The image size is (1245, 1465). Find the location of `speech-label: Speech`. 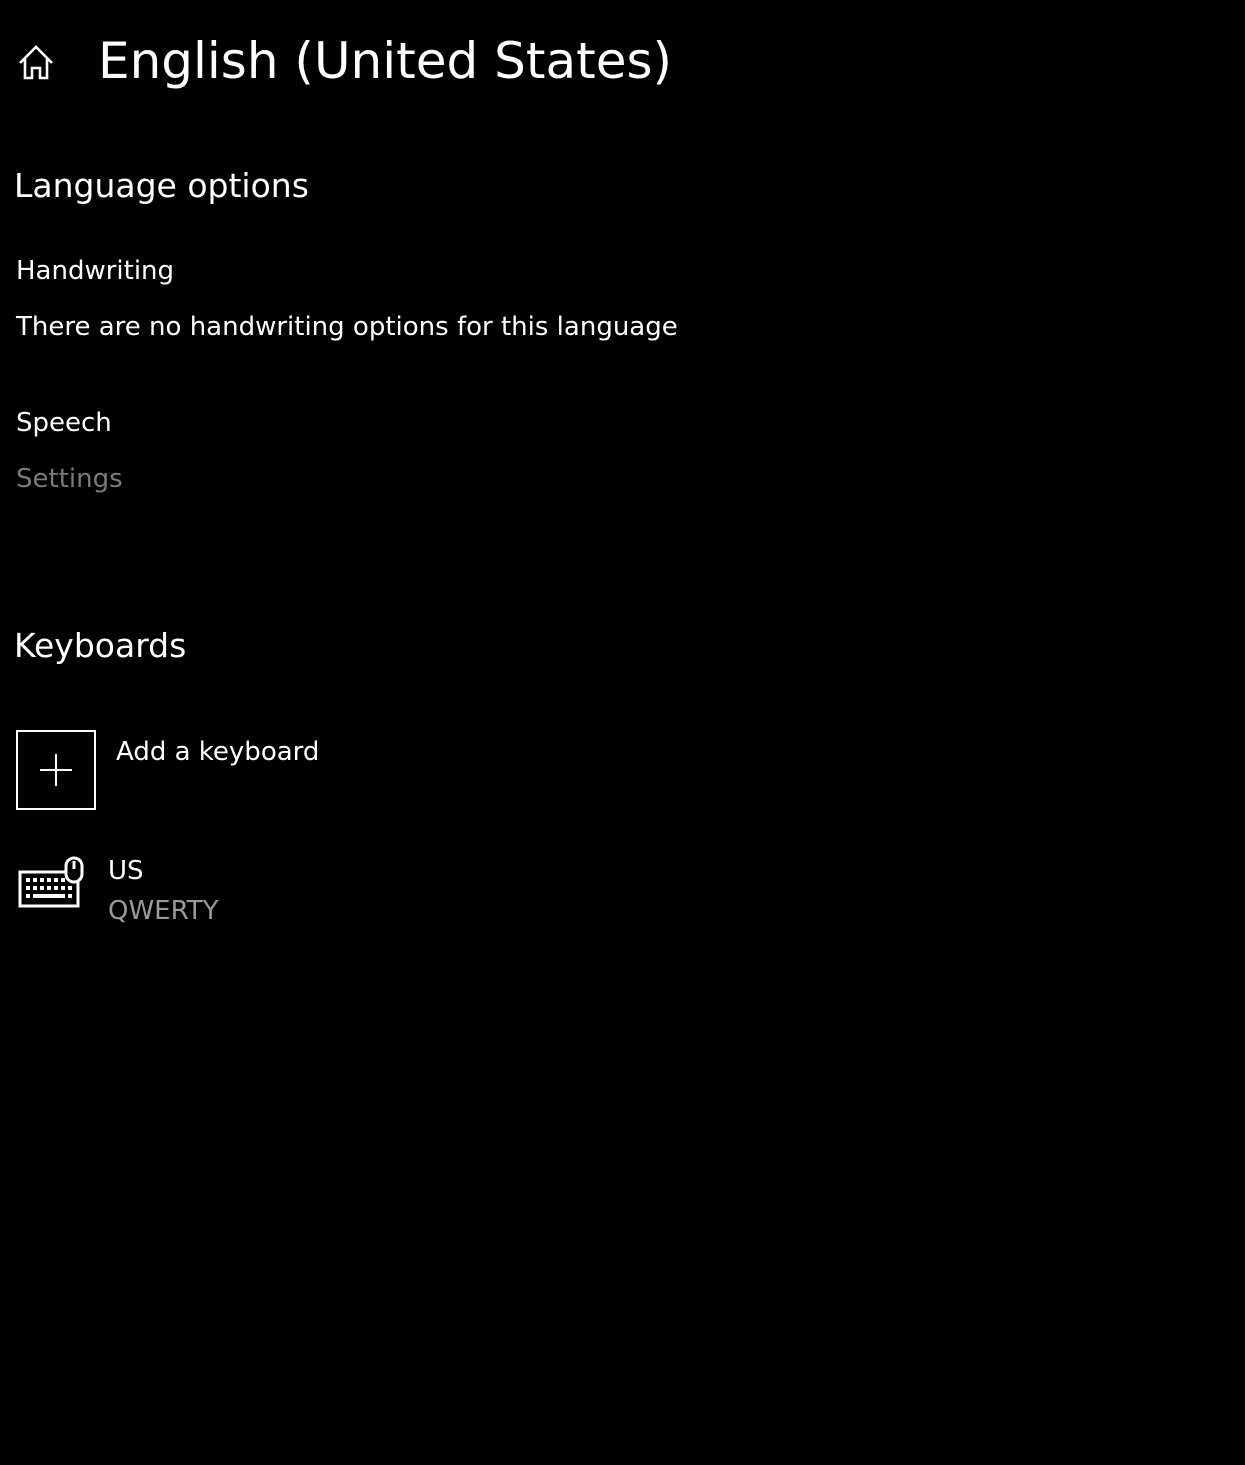

speech-label: Speech is located at coordinates (64, 423).